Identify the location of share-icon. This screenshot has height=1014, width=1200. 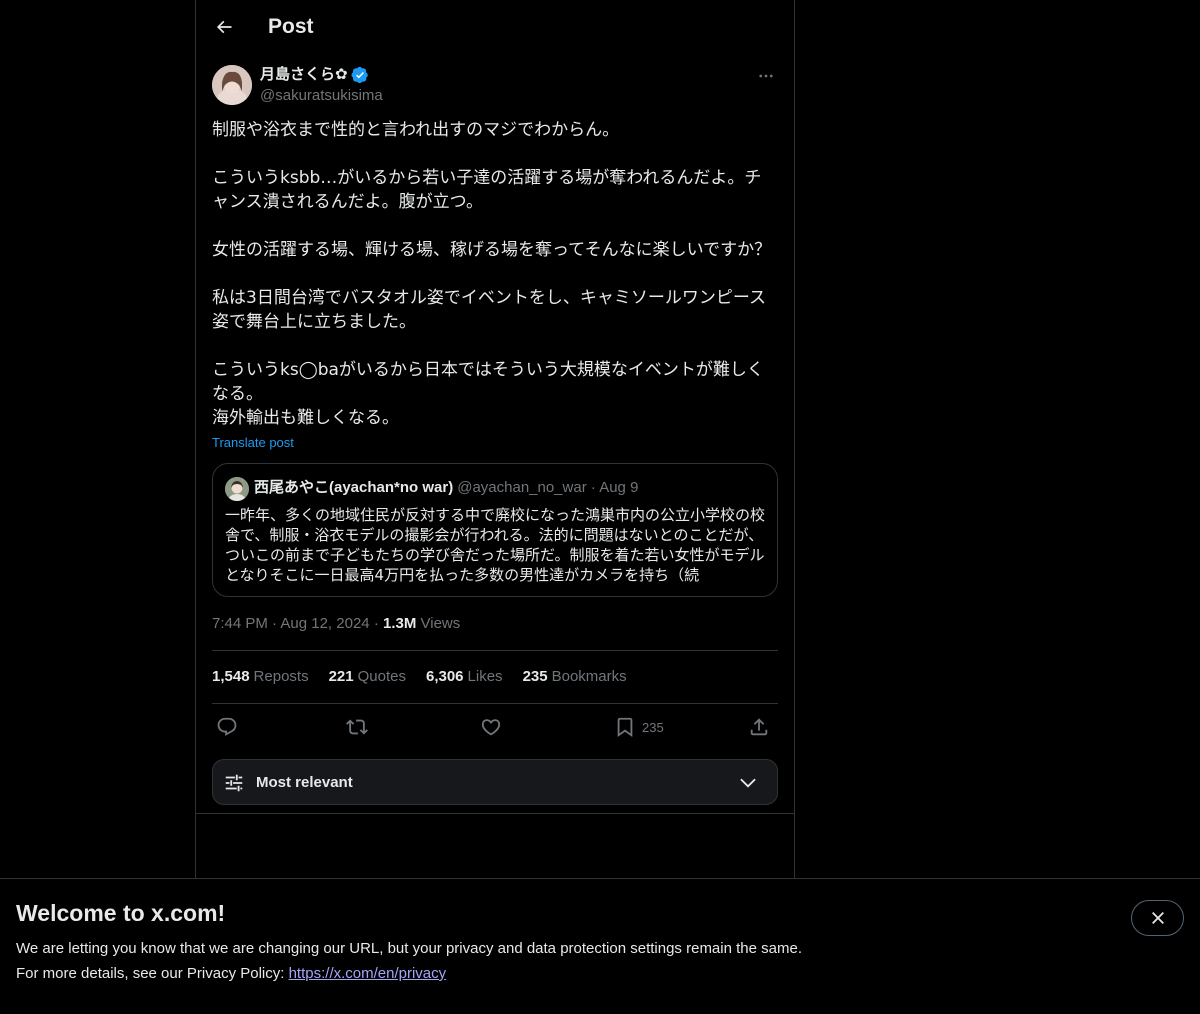
(759, 727).